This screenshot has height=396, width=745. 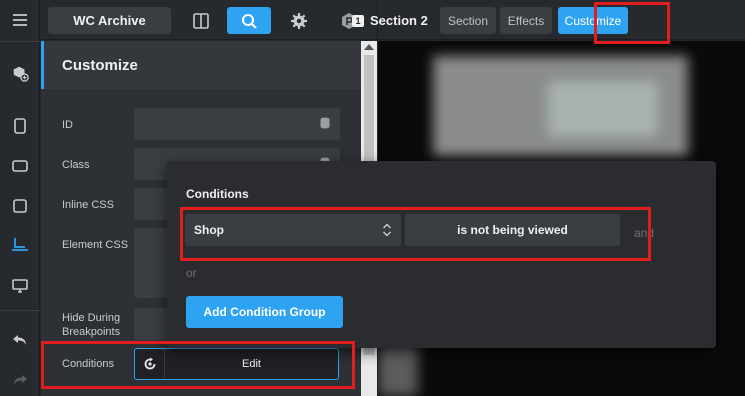 What do you see at coordinates (237, 124) in the screenshot?
I see `id-input` at bounding box center [237, 124].